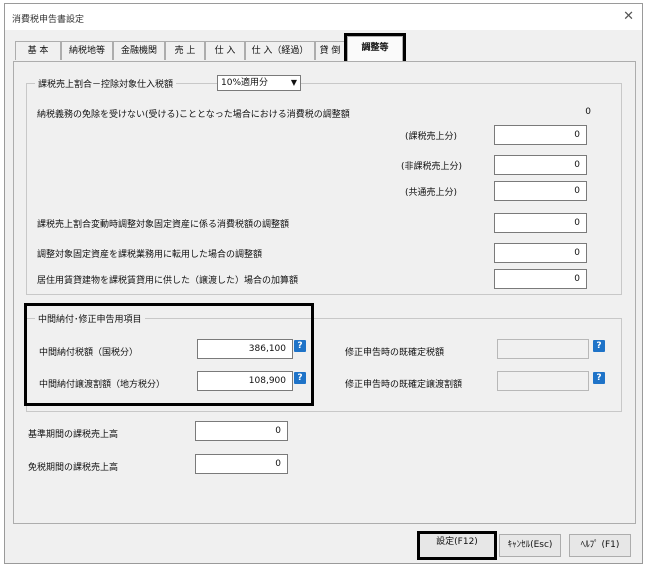 The image size is (648, 568). What do you see at coordinates (245, 83) in the screenshot?
I see `rate-select-value: 10%適用分` at bounding box center [245, 83].